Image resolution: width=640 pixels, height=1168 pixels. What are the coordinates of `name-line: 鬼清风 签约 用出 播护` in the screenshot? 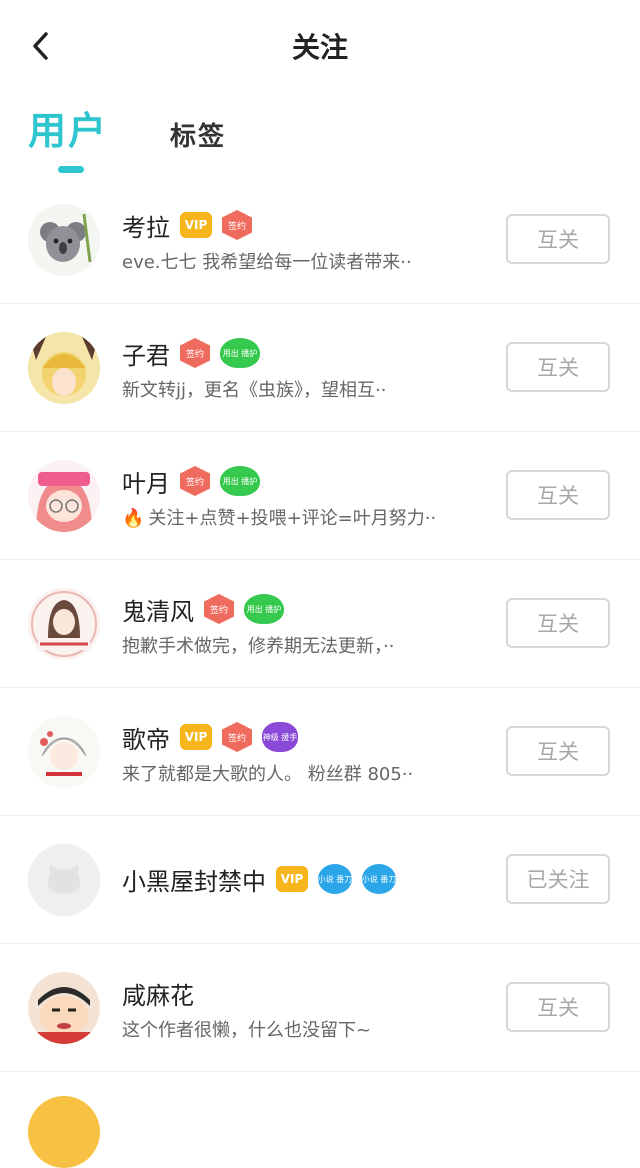 It's located at (208, 609).